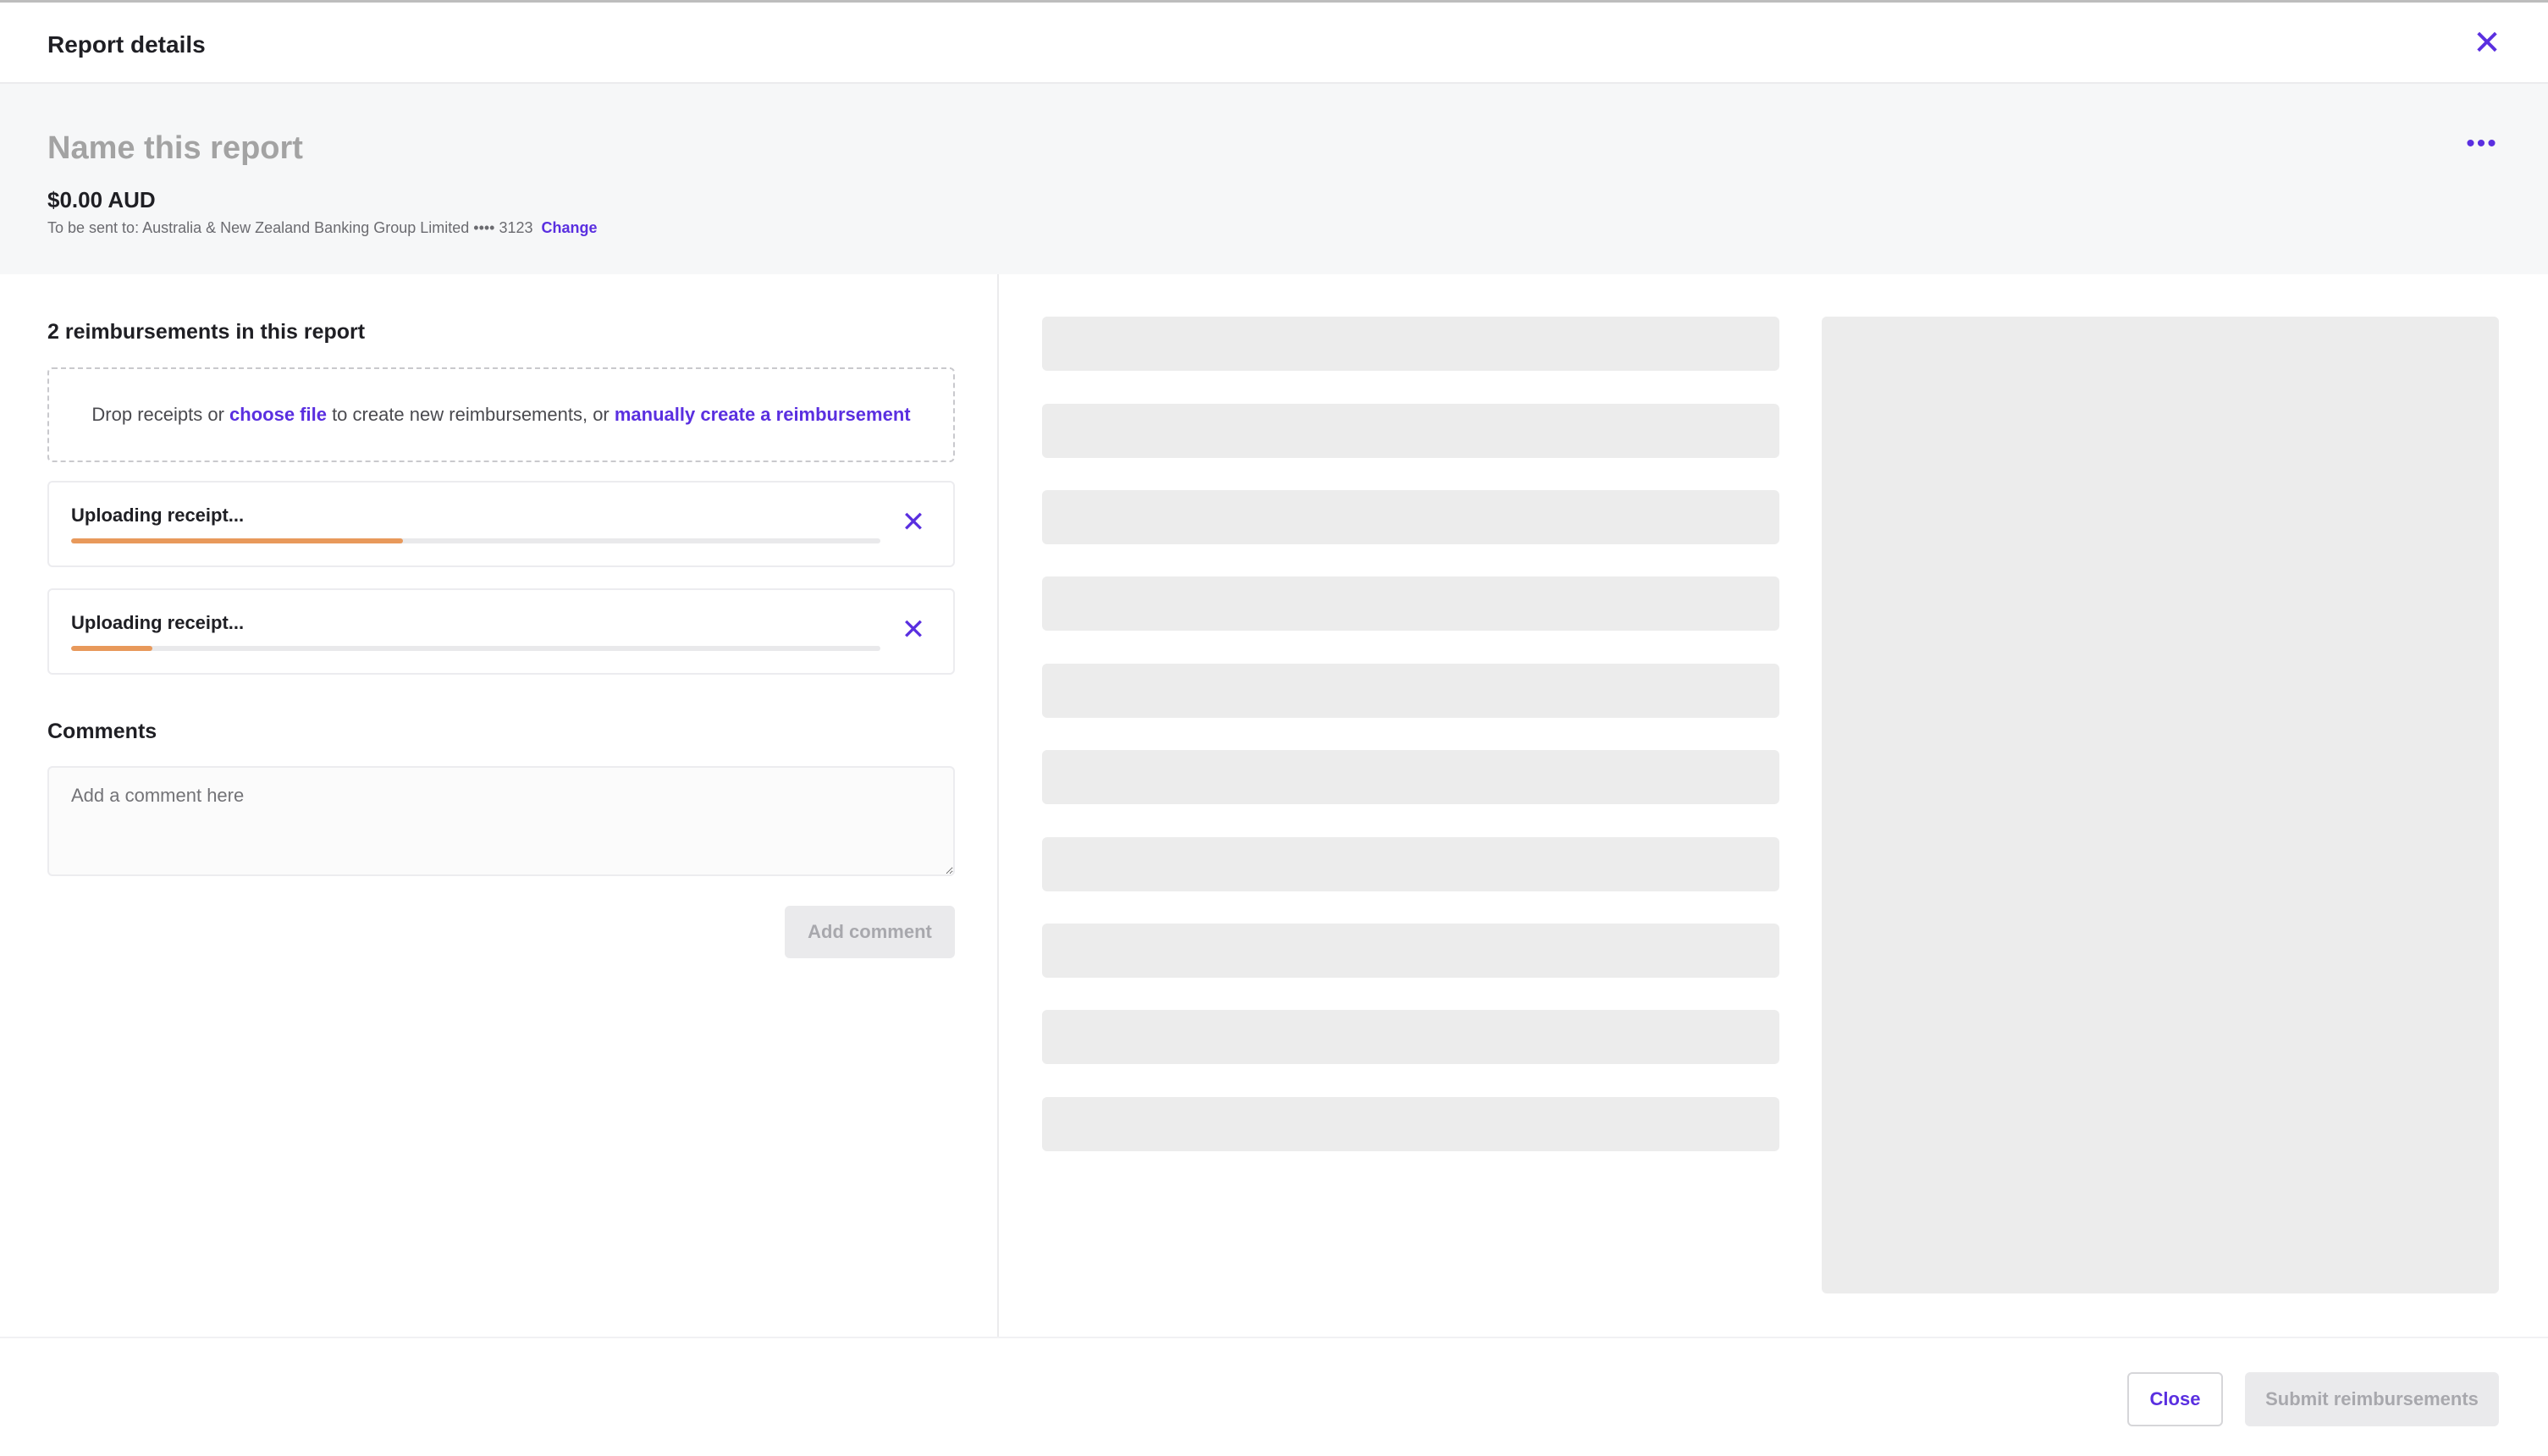 Image resolution: width=2548 pixels, height=1456 pixels. Describe the element at coordinates (1274, 1397) in the screenshot. I see `modal-footer: Close Submit reimbursements` at that location.